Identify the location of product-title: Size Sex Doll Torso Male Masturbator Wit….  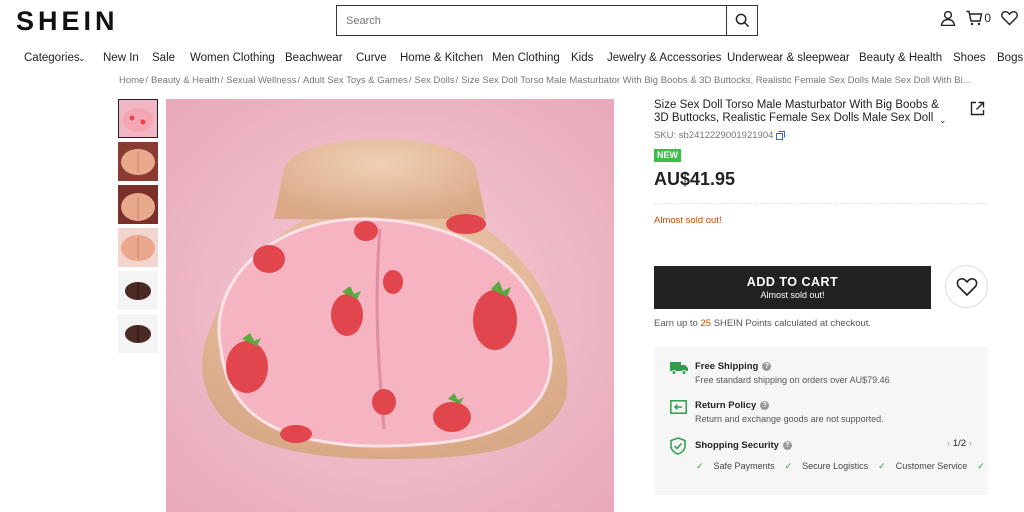
(796, 111).